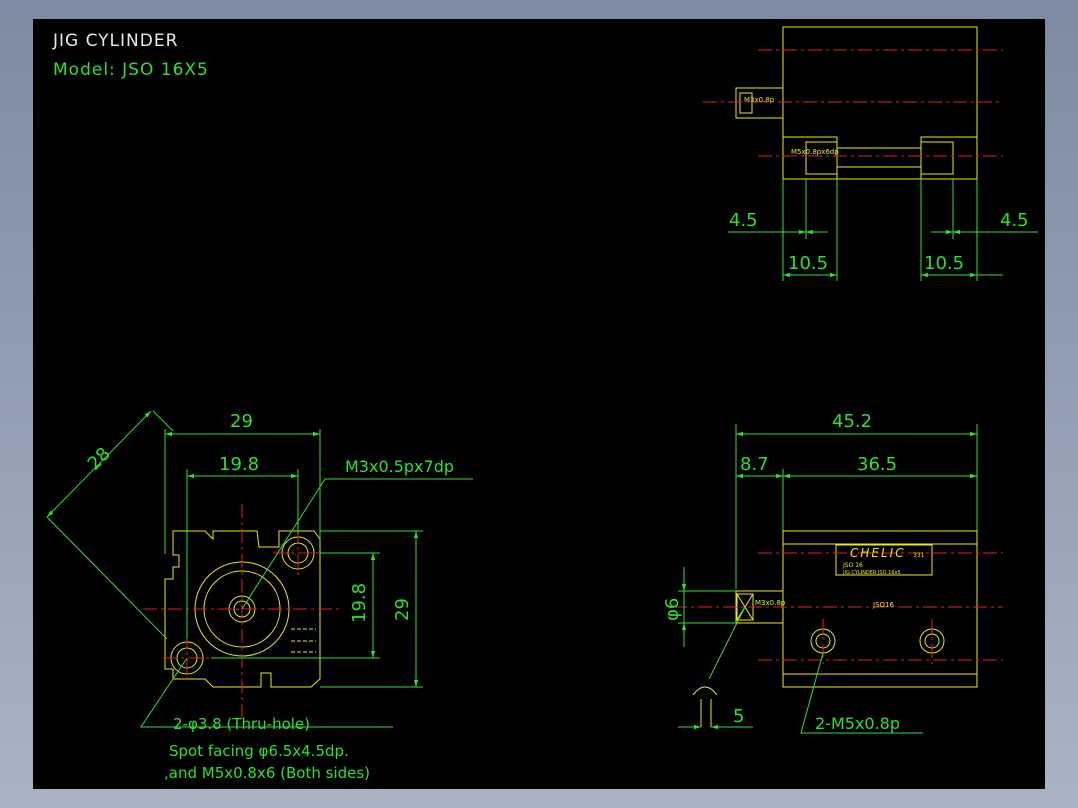 The width and height of the screenshot is (1078, 808). I want to click on front-dim-hole-pitch-v: 19.8, so click(359, 603).